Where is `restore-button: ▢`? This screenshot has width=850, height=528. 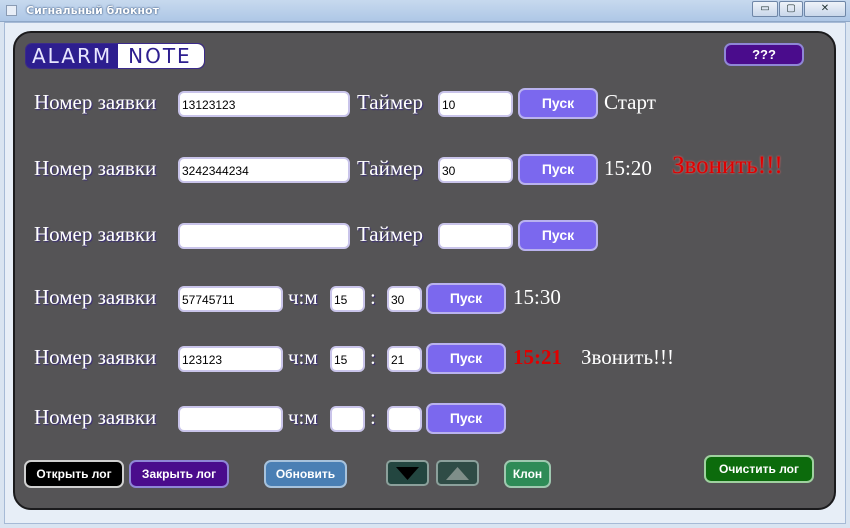 restore-button: ▢ is located at coordinates (791, 9).